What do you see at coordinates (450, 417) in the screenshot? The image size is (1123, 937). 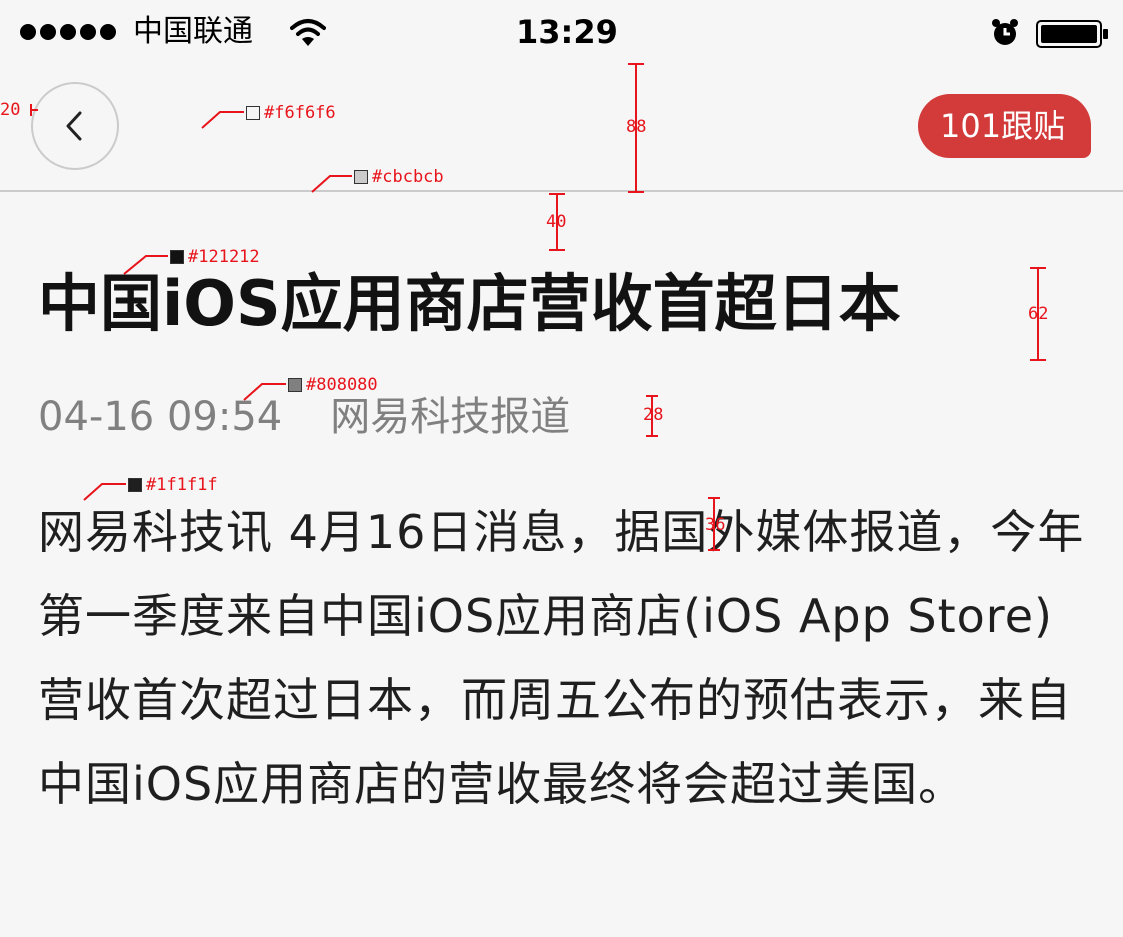 I see `article-source: 网易科技报道` at bounding box center [450, 417].